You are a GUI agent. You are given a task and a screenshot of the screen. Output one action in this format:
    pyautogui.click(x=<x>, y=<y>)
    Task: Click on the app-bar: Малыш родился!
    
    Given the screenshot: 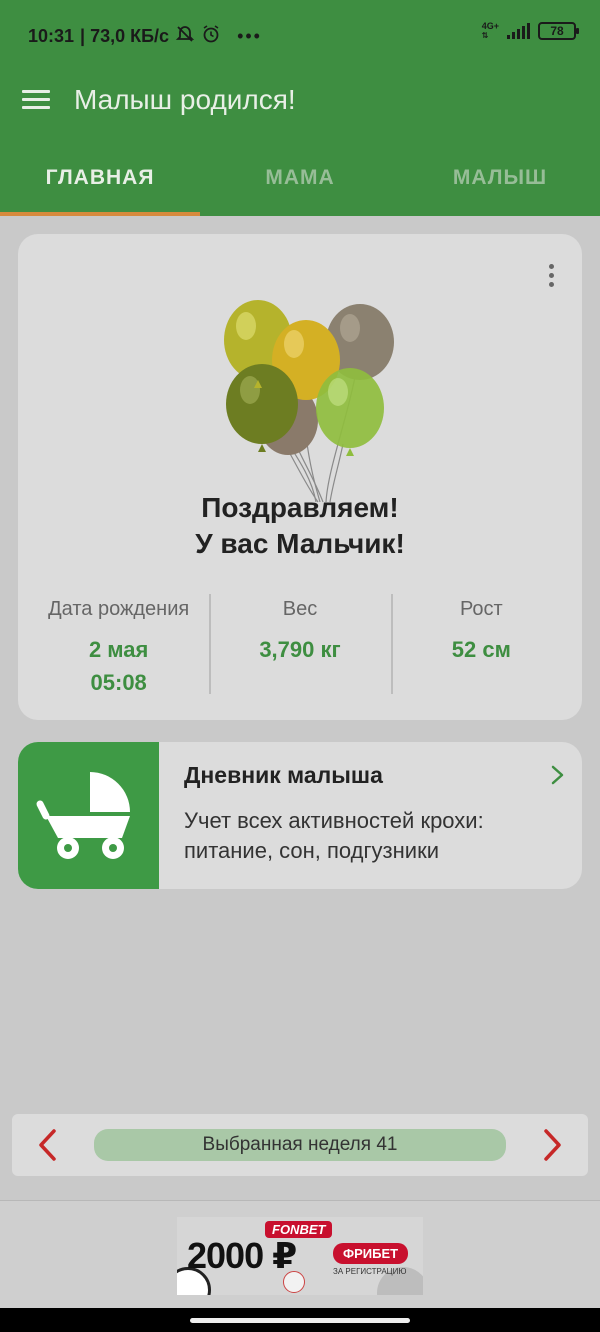 What is the action you would take?
    pyautogui.click(x=300, y=102)
    